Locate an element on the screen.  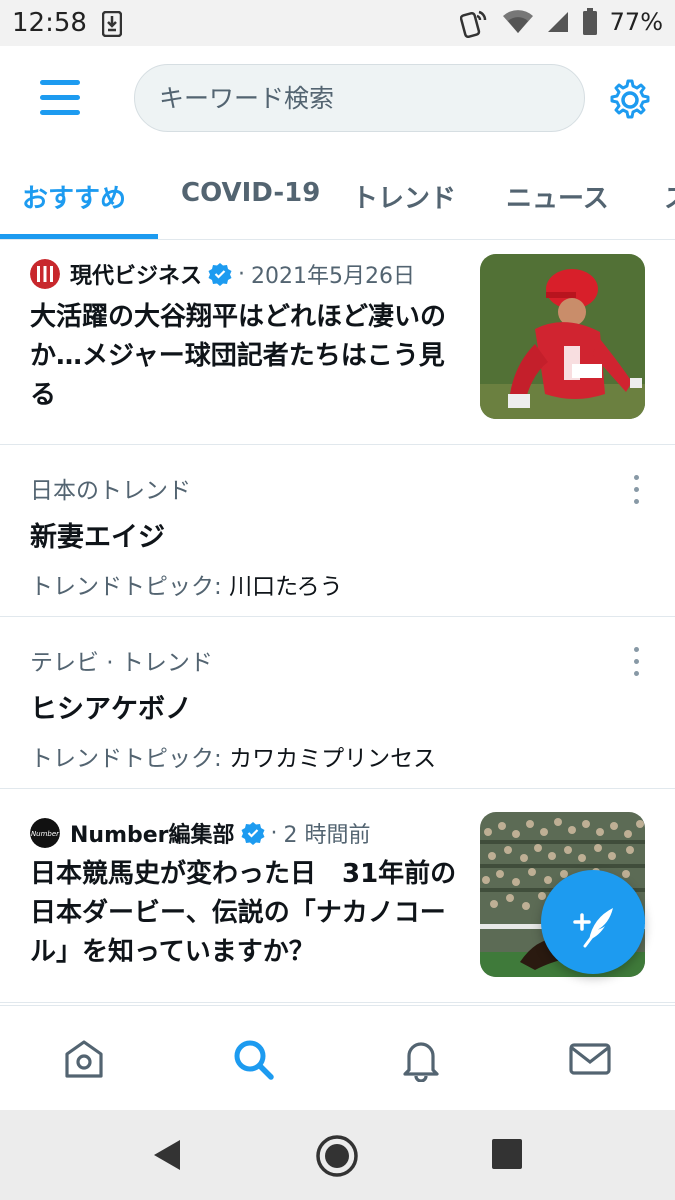
status-bar: 12:58 77% is located at coordinates (337, 23).